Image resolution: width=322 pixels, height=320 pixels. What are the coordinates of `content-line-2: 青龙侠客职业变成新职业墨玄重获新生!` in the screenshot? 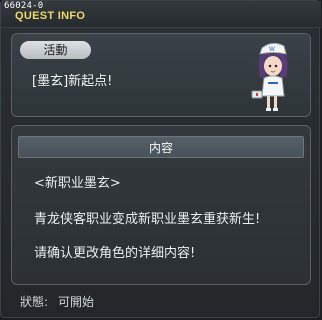 It's located at (147, 219).